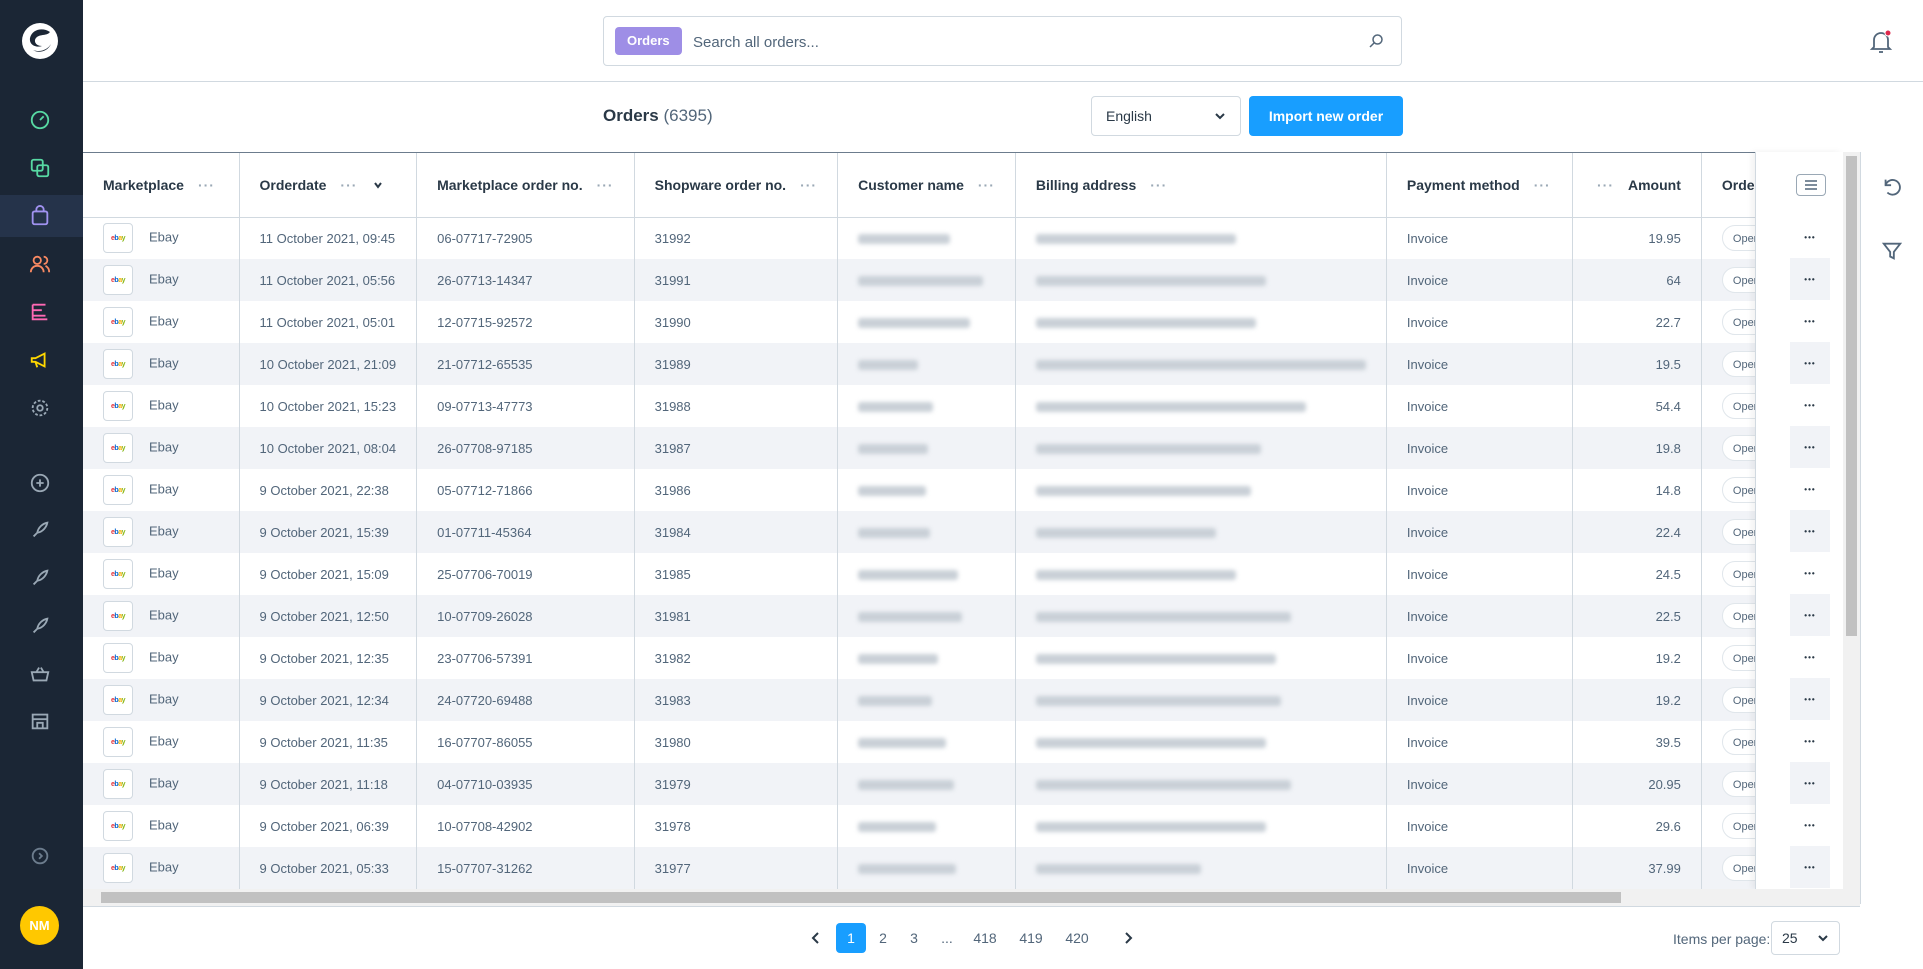 The height and width of the screenshot is (969, 1923). Describe the element at coordinates (1479, 185) in the screenshot. I see `column-header-payment-method: Payment method ···` at that location.